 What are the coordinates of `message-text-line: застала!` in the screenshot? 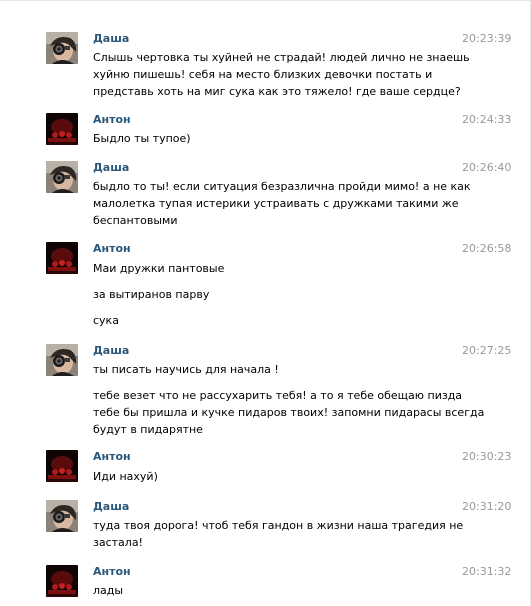 It's located at (118, 542).